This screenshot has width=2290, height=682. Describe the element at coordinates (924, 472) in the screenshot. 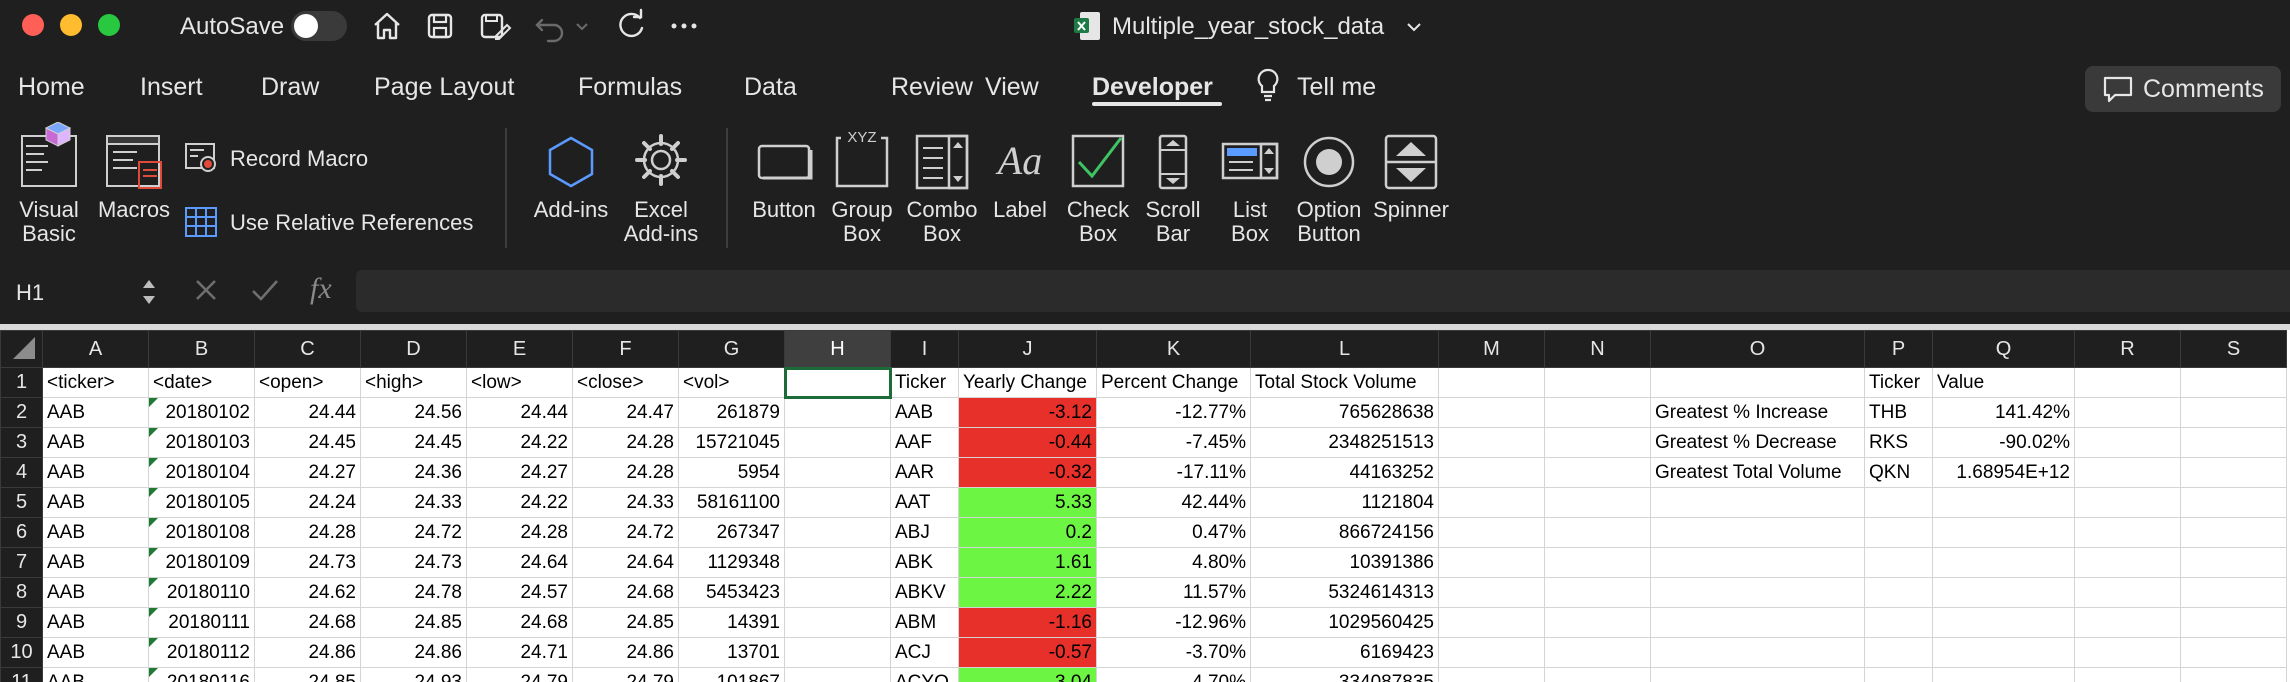

I see `cell-i4: AAR` at that location.